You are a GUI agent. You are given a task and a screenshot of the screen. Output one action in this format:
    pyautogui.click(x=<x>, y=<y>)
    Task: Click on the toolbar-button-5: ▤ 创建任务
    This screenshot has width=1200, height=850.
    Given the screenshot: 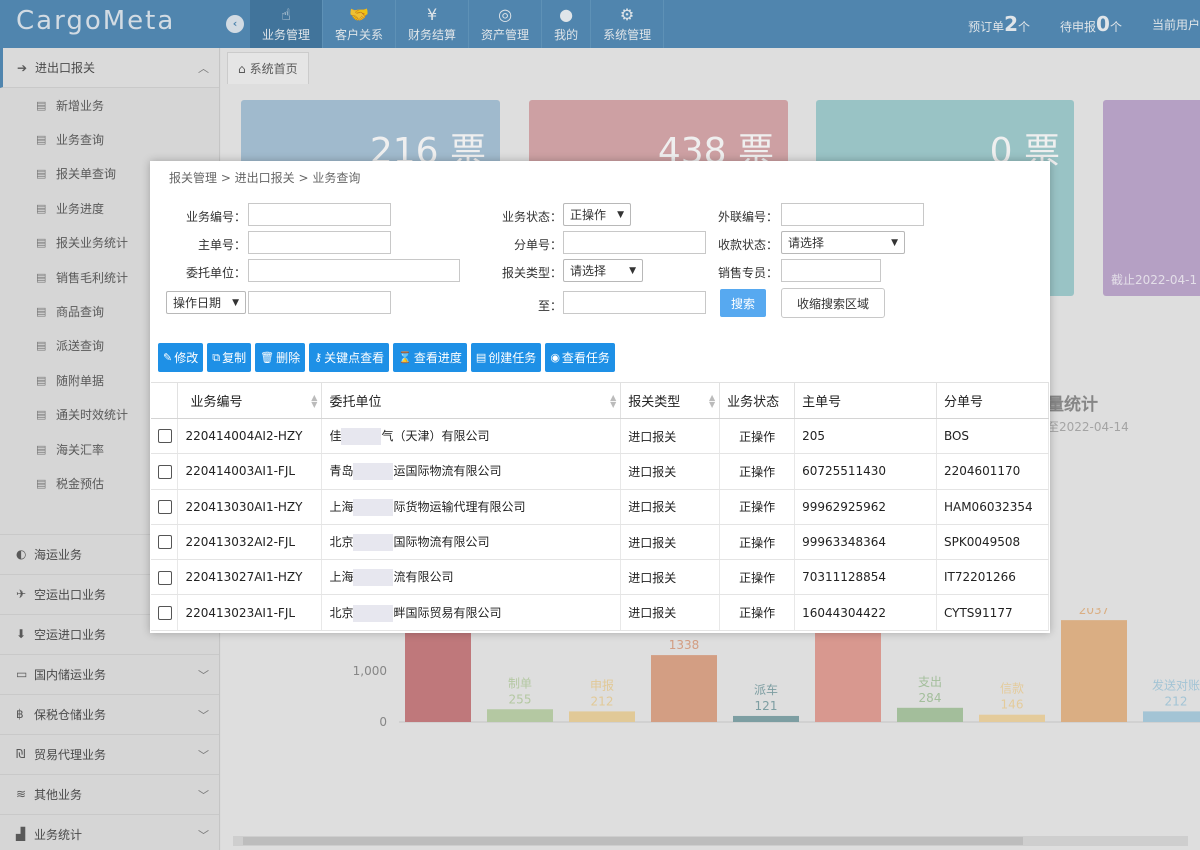 What is the action you would take?
    pyautogui.click(x=506, y=357)
    